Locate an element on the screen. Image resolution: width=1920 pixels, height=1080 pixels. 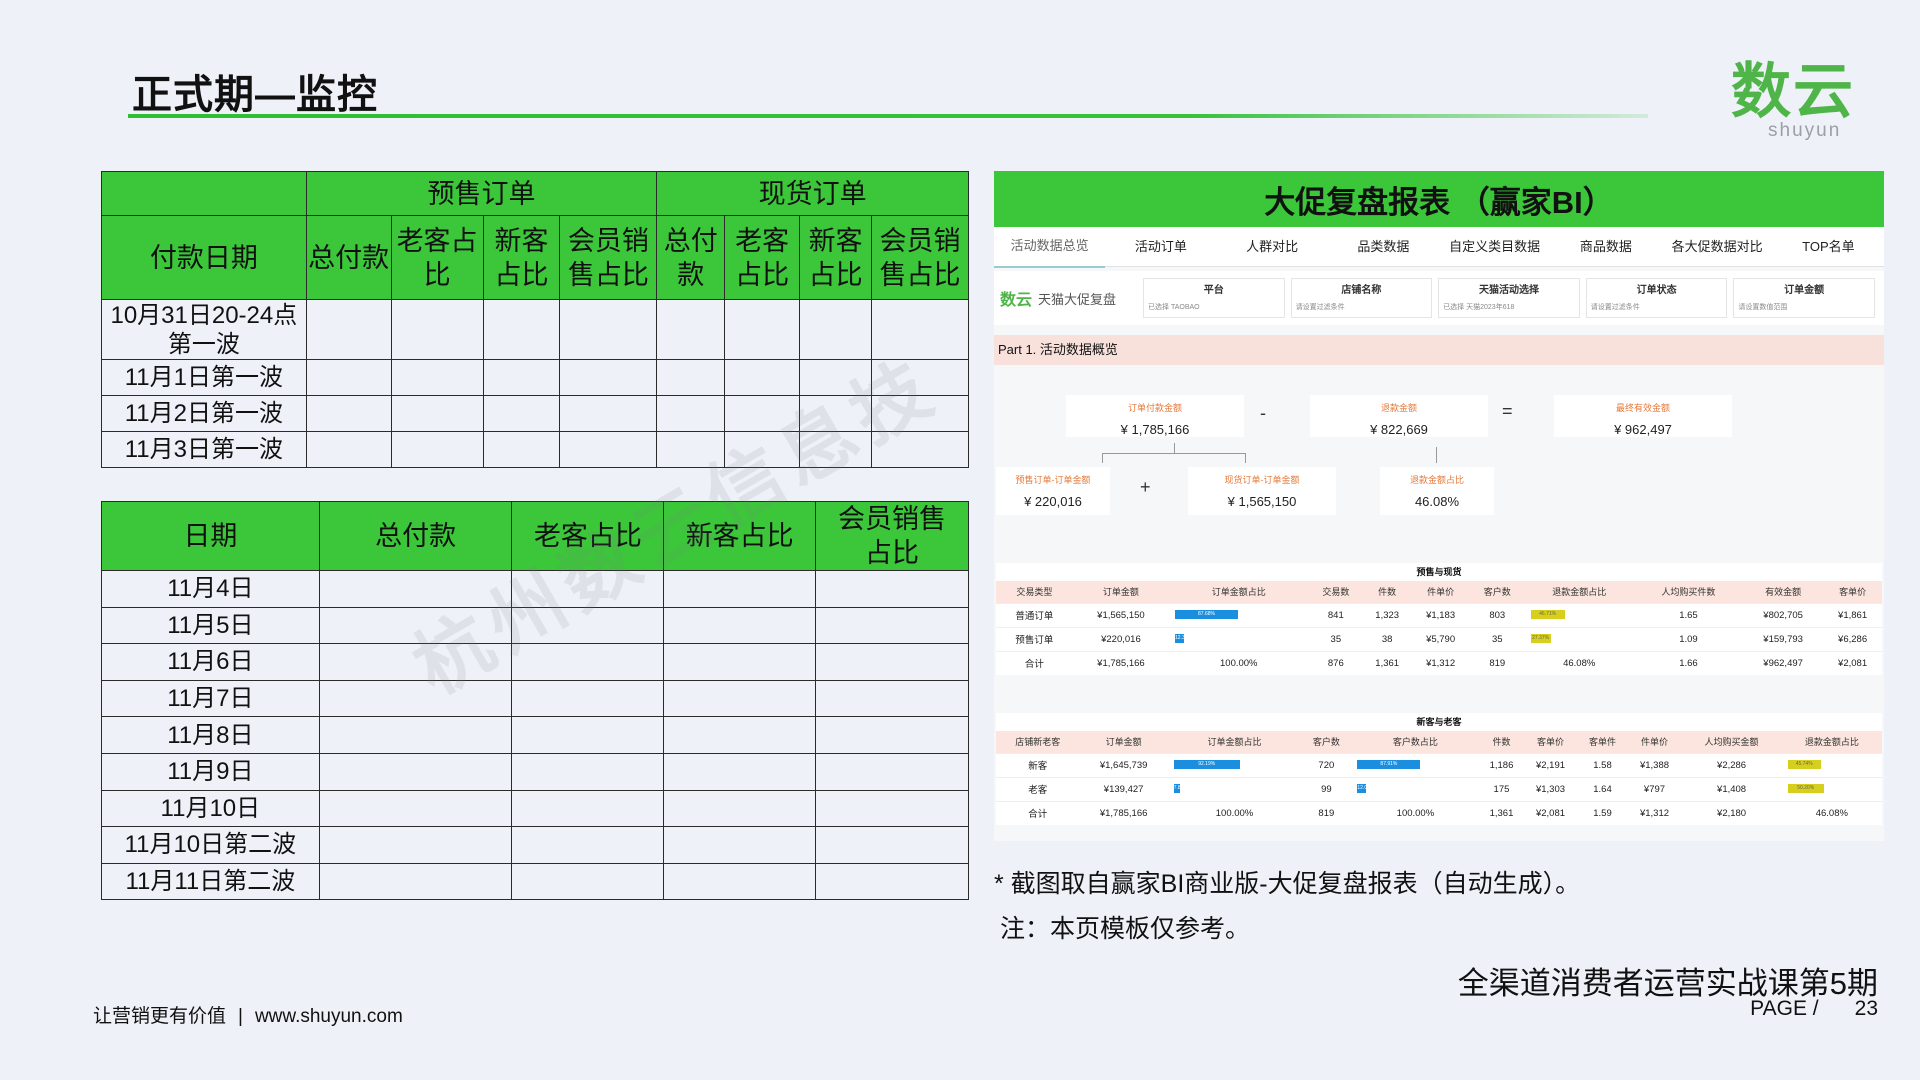
footer-url: www.shuyun.com is located at coordinates (329, 1016).